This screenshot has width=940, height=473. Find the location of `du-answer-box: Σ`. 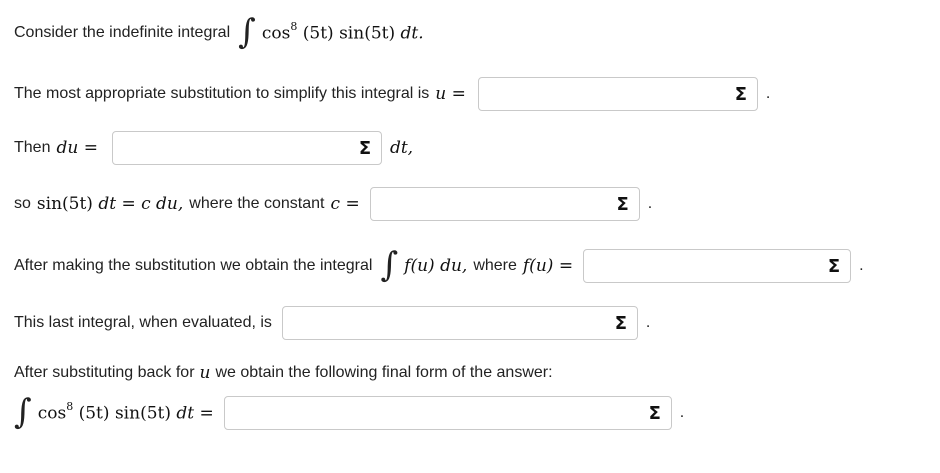

du-answer-box: Σ is located at coordinates (246, 148).